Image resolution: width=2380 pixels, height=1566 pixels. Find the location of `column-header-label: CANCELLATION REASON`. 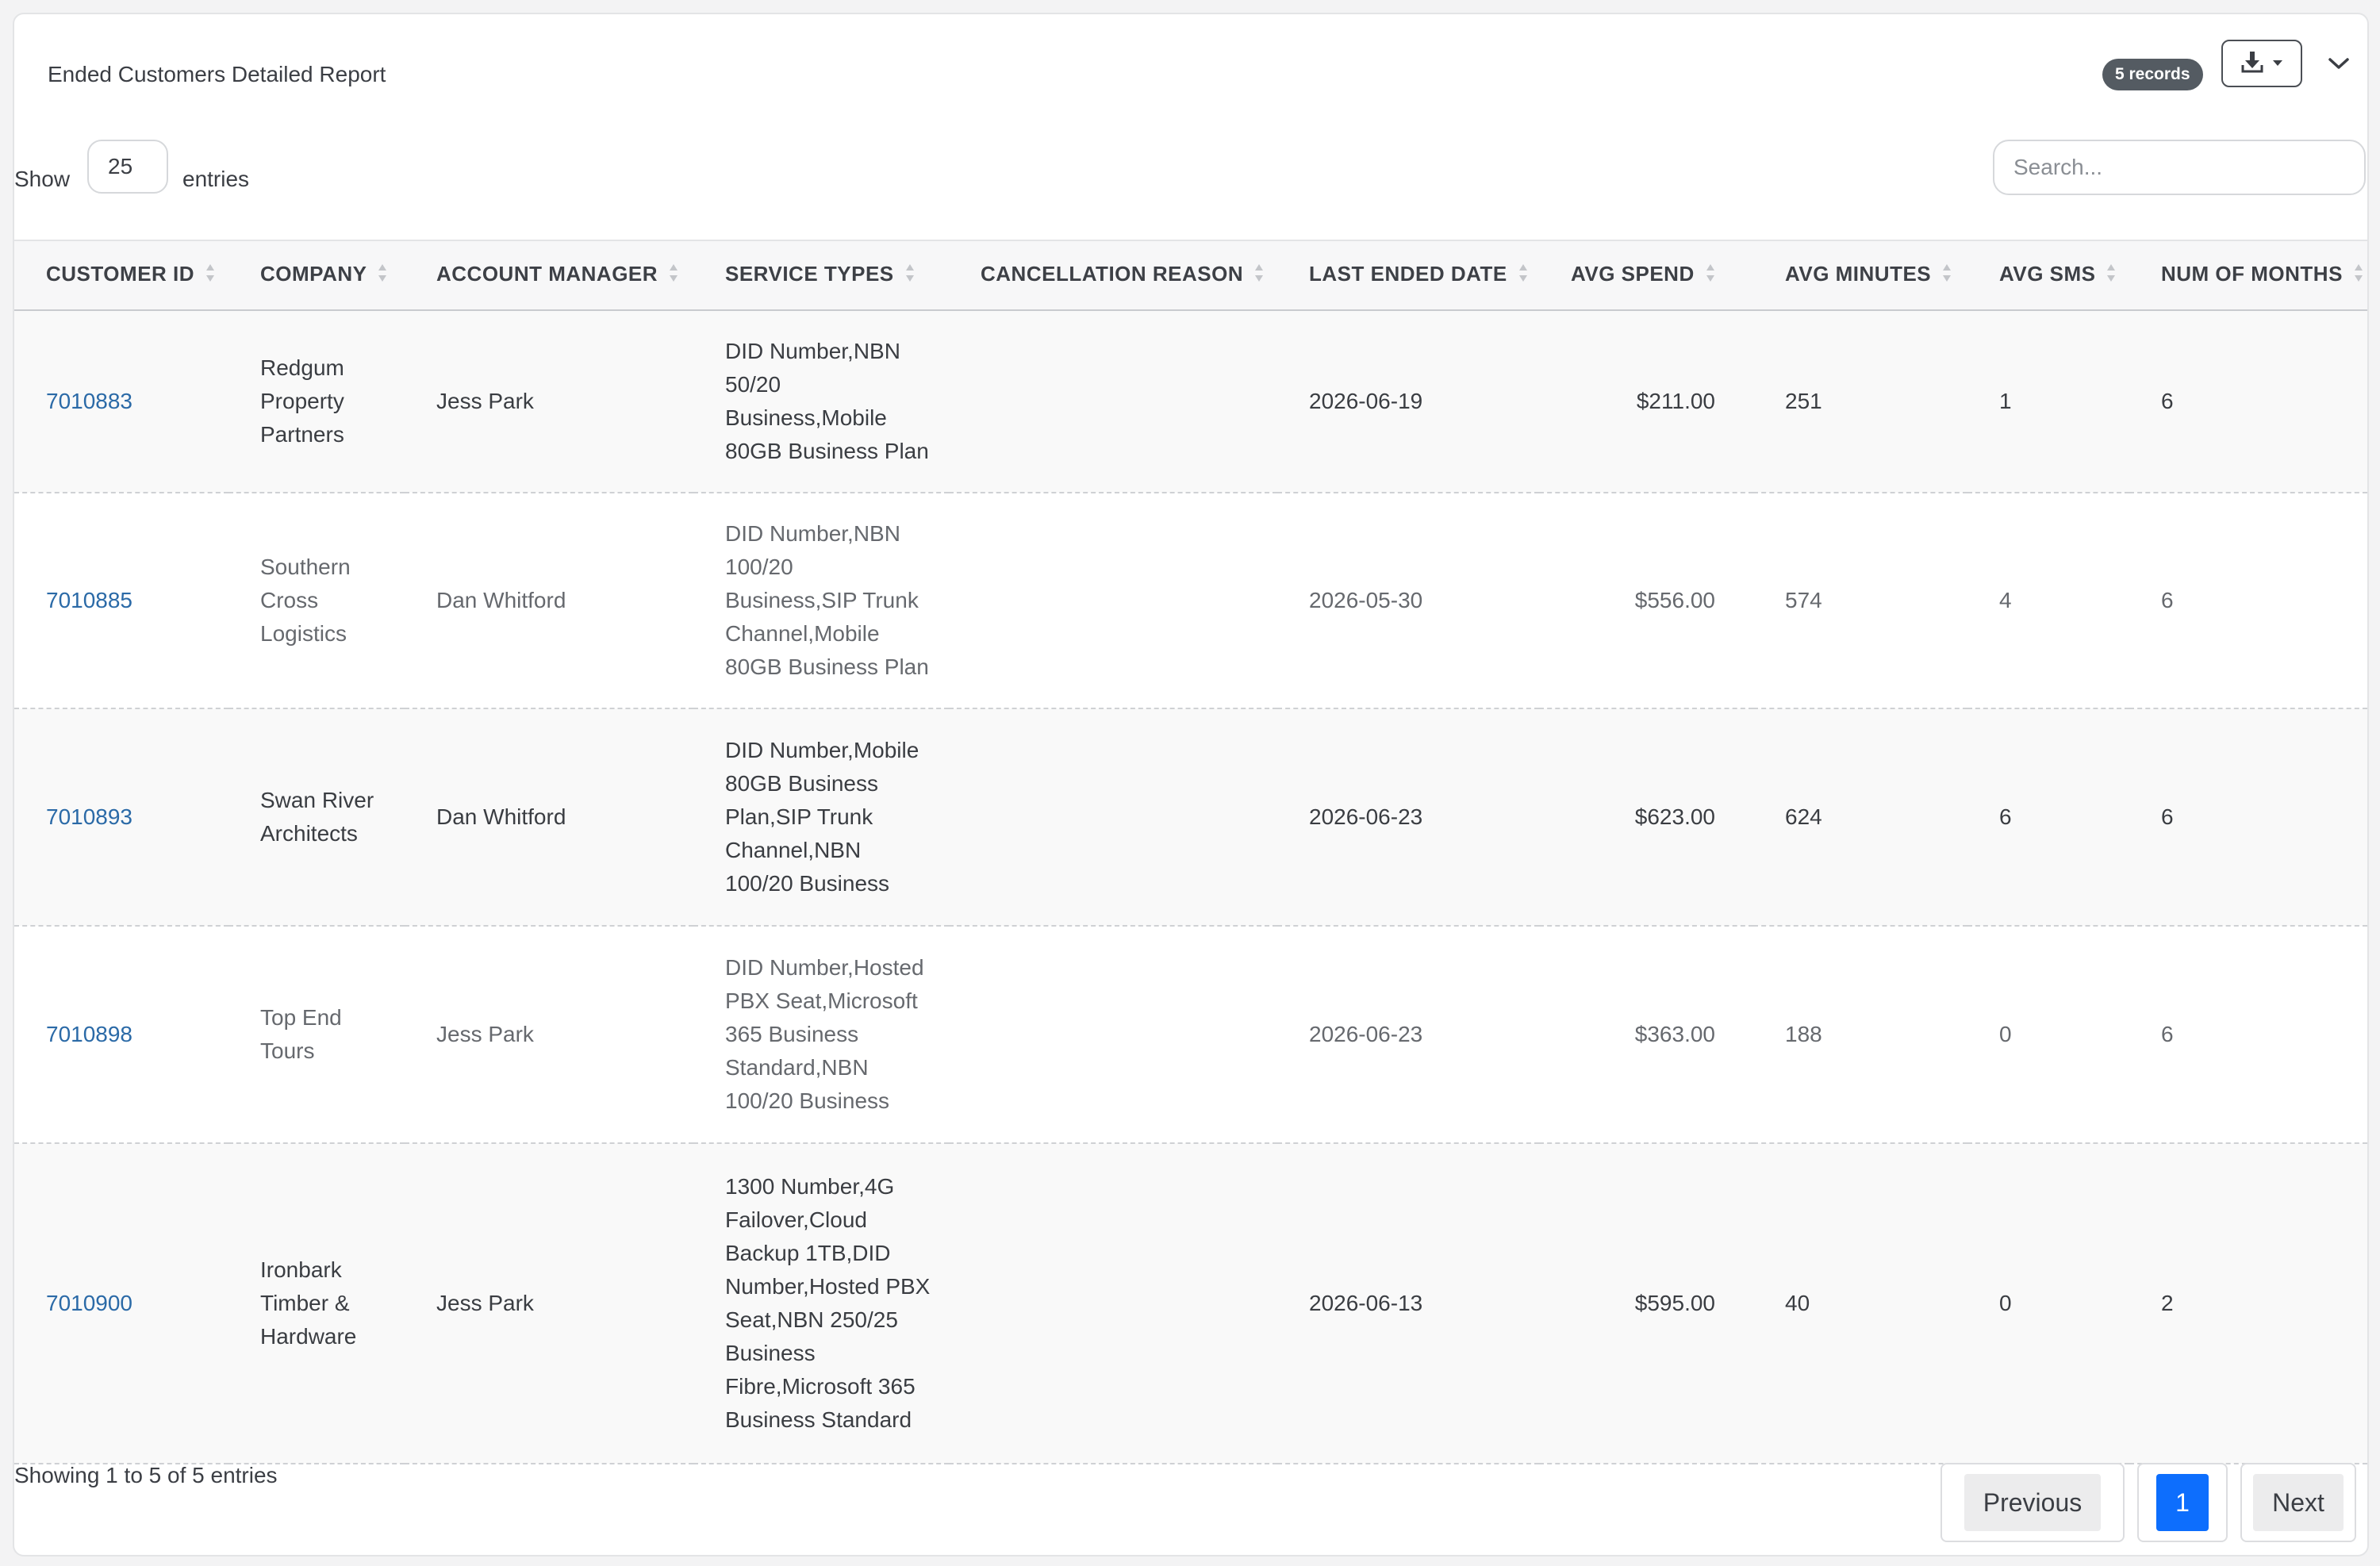

column-header-label: CANCELLATION REASON is located at coordinates (1112, 274).